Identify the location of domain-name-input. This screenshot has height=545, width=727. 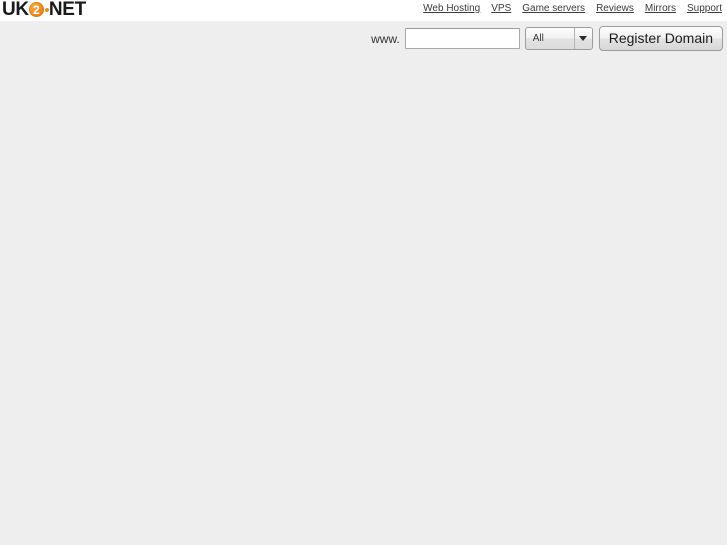
(462, 38).